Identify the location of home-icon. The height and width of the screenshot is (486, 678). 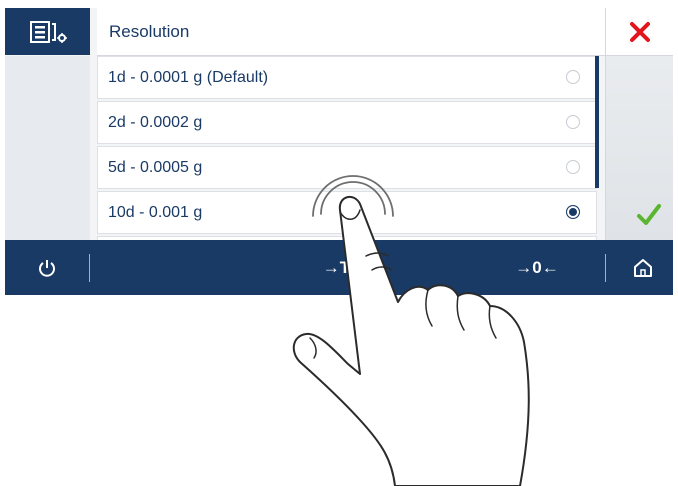
(643, 267).